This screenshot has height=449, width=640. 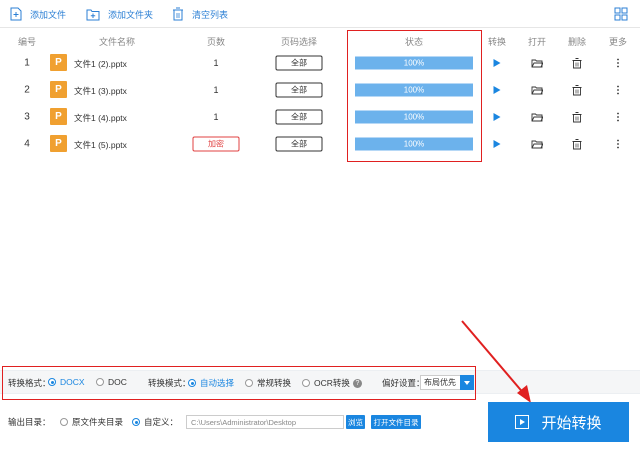 I want to click on header-status: 状态, so click(x=414, y=42).